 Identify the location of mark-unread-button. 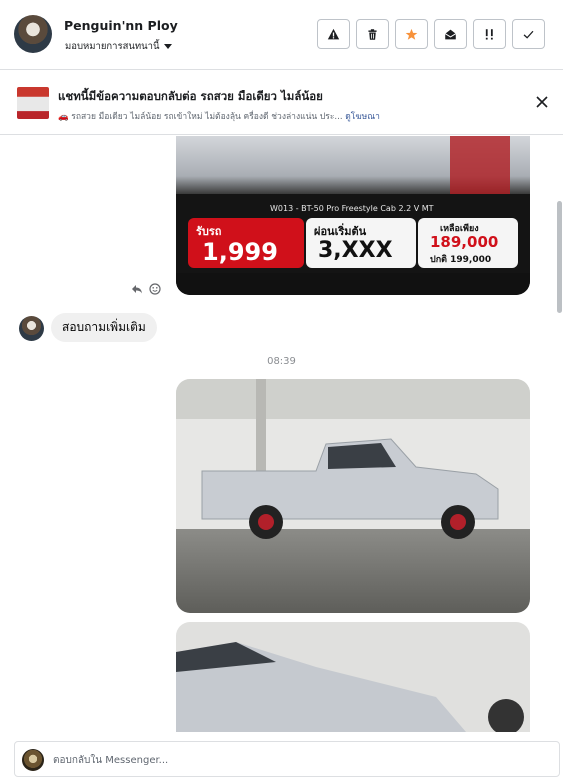
(450, 34).